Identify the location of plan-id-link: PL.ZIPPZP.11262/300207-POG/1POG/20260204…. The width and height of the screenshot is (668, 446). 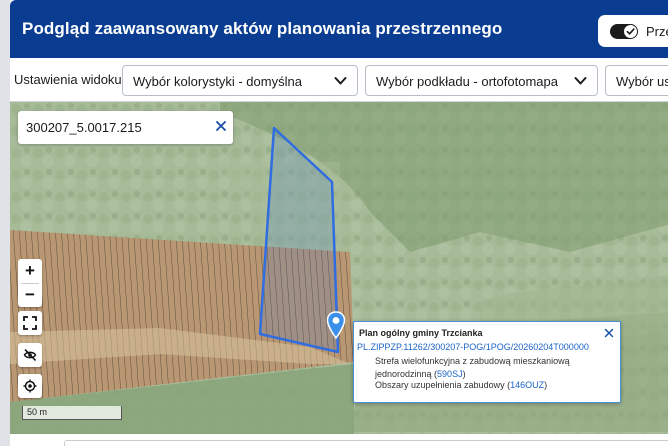
(473, 347).